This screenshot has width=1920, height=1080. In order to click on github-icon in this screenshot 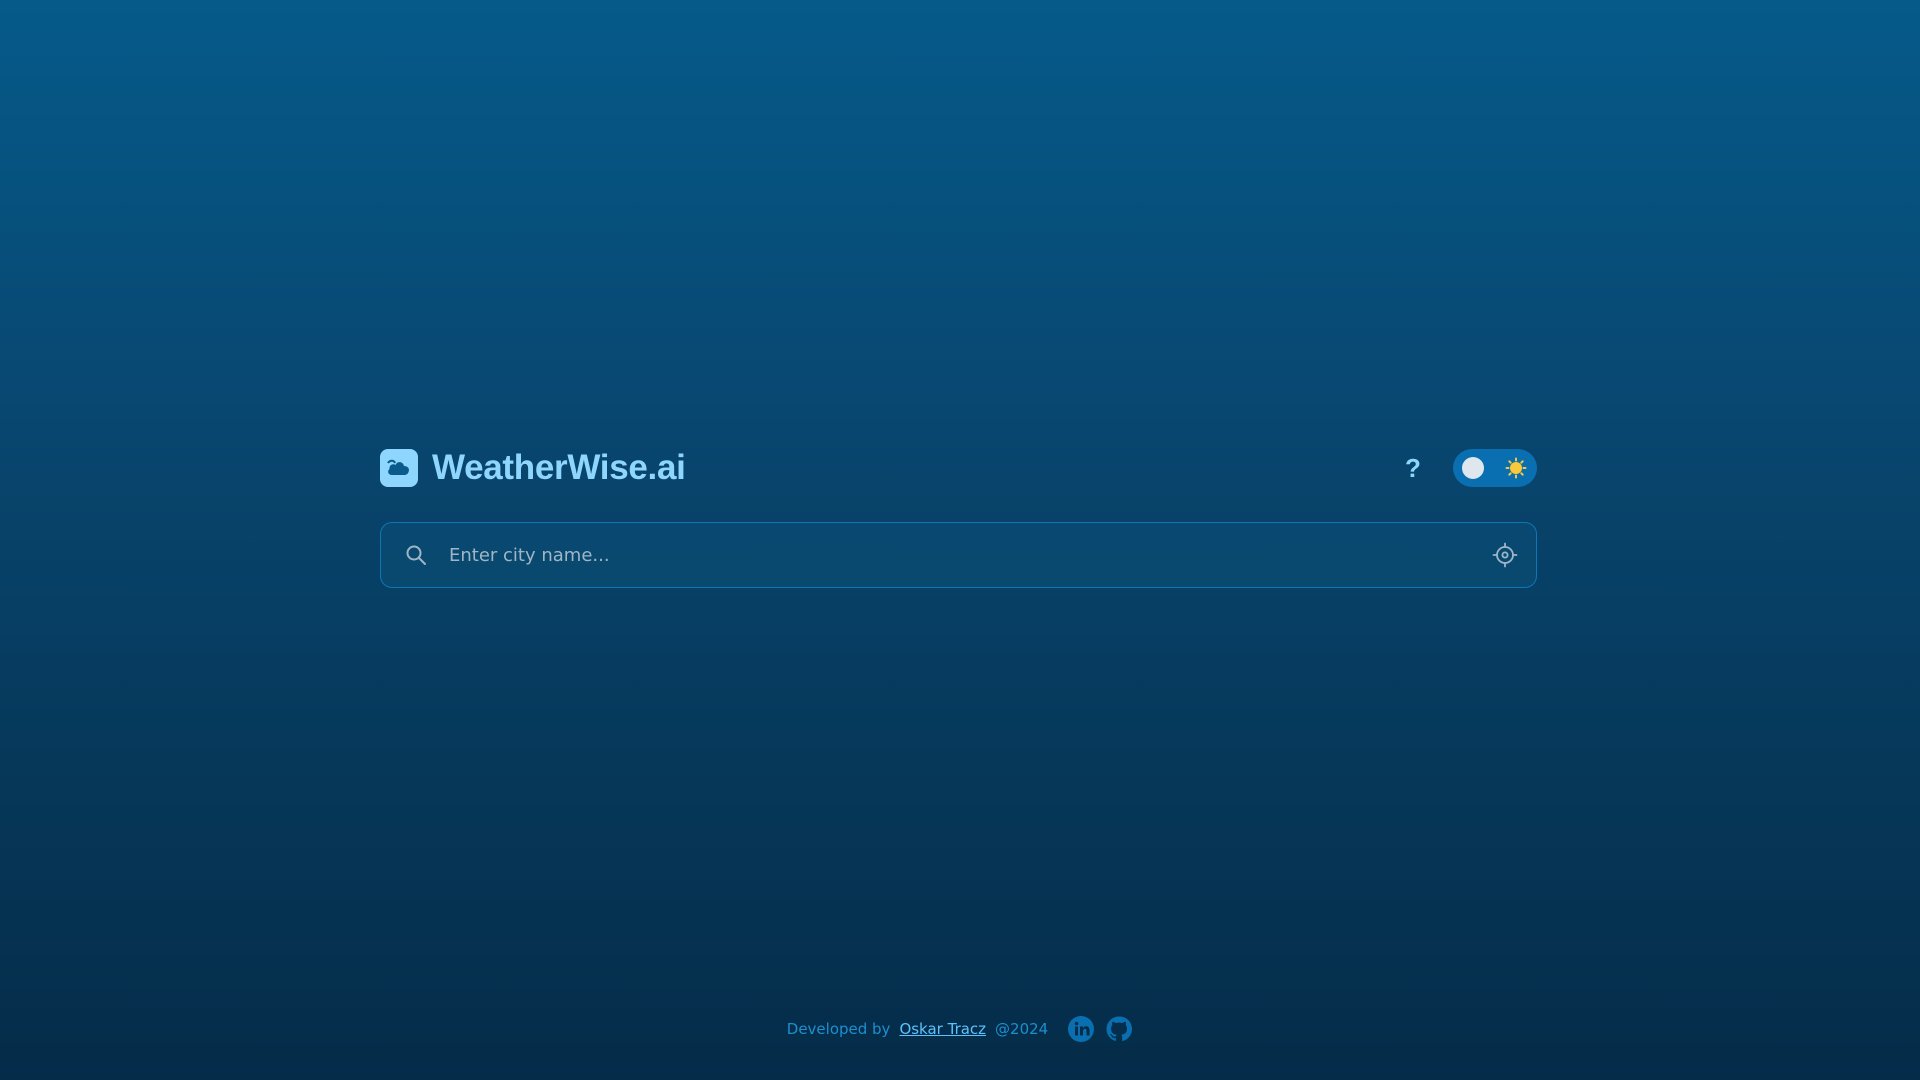, I will do `click(1119, 1029)`.